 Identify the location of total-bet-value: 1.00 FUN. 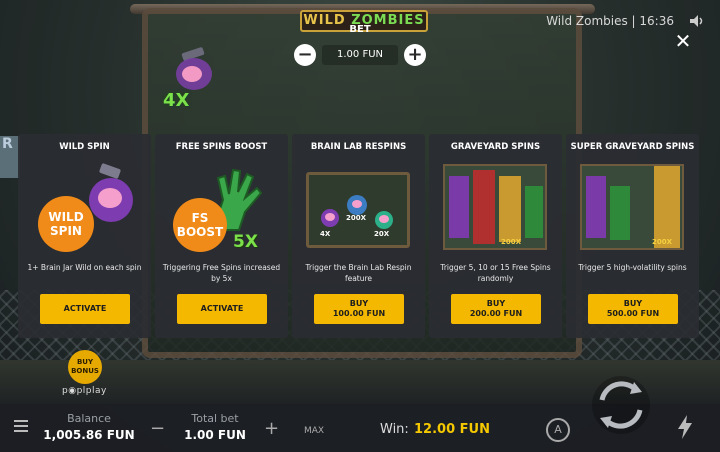
(215, 435).